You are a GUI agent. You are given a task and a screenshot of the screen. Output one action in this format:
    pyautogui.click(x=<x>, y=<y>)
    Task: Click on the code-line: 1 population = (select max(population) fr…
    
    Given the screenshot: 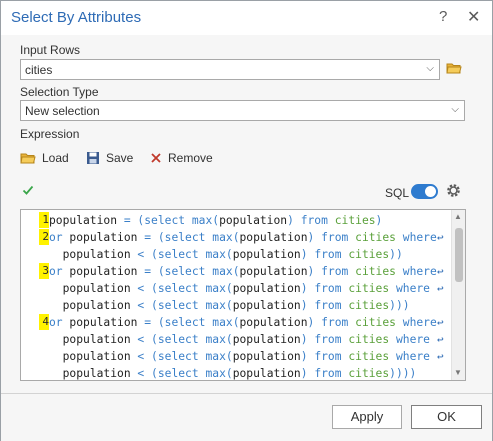 What is the action you would take?
    pyautogui.click(x=231, y=220)
    